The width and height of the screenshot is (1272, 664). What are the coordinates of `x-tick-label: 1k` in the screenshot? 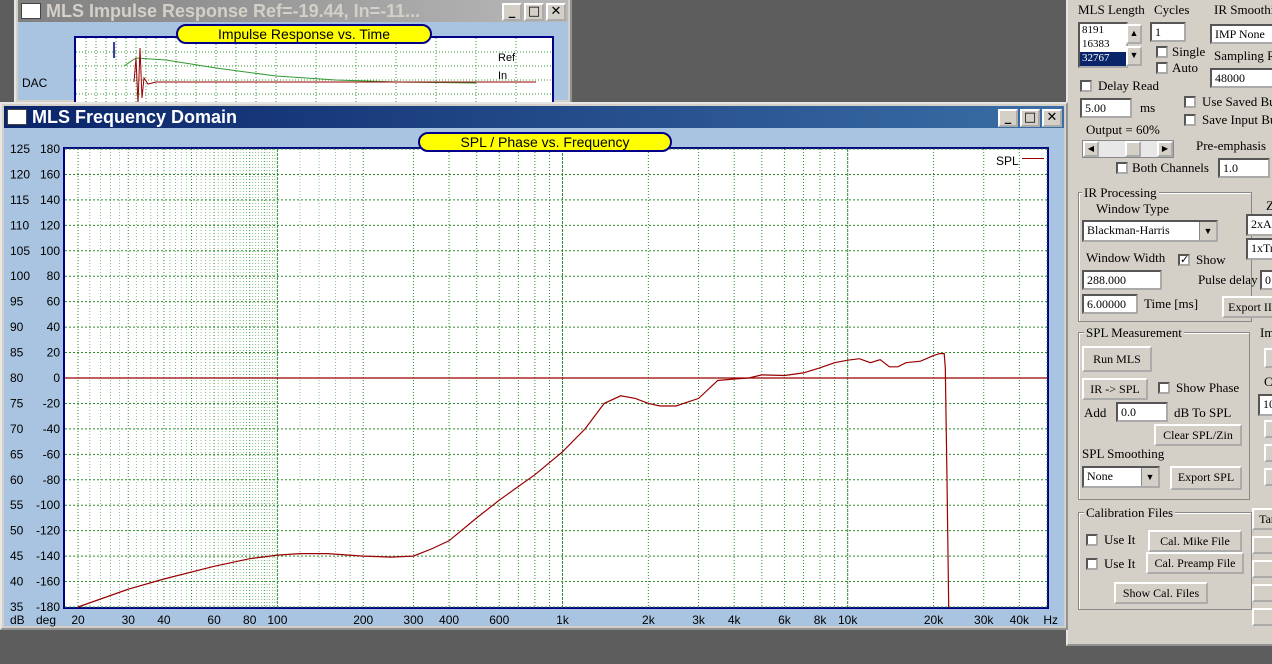 It's located at (563, 620).